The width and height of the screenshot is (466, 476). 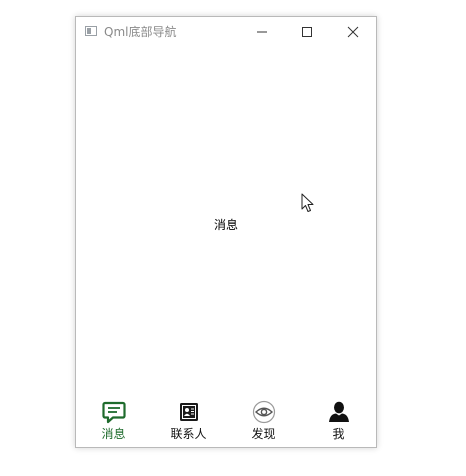 I want to click on close-icon, so click(x=353, y=32).